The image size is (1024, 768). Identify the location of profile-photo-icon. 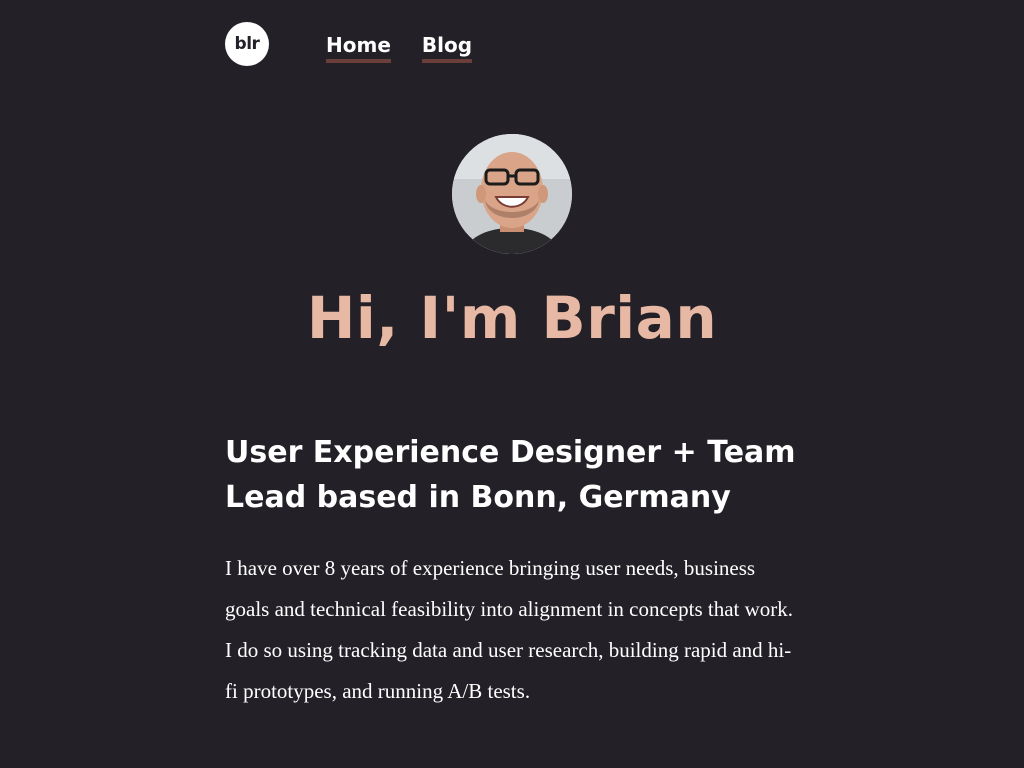
(512, 194).